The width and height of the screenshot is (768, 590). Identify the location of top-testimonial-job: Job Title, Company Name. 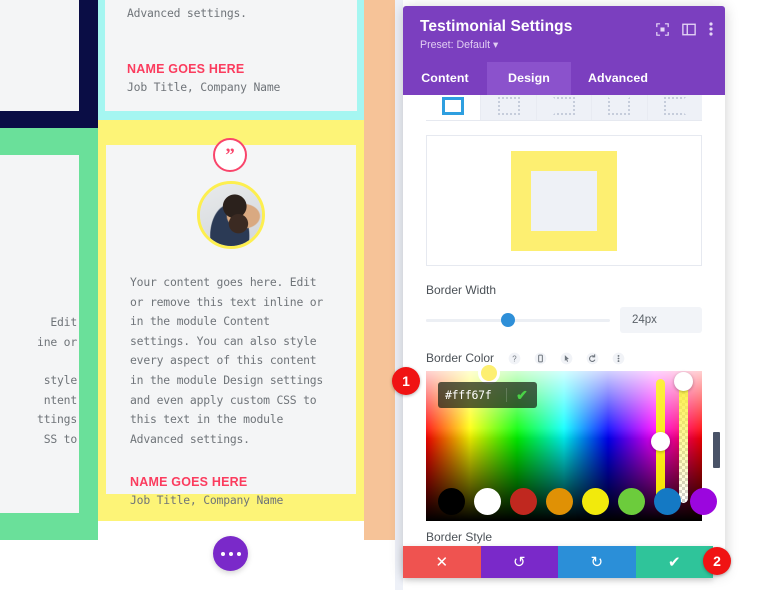
(204, 86).